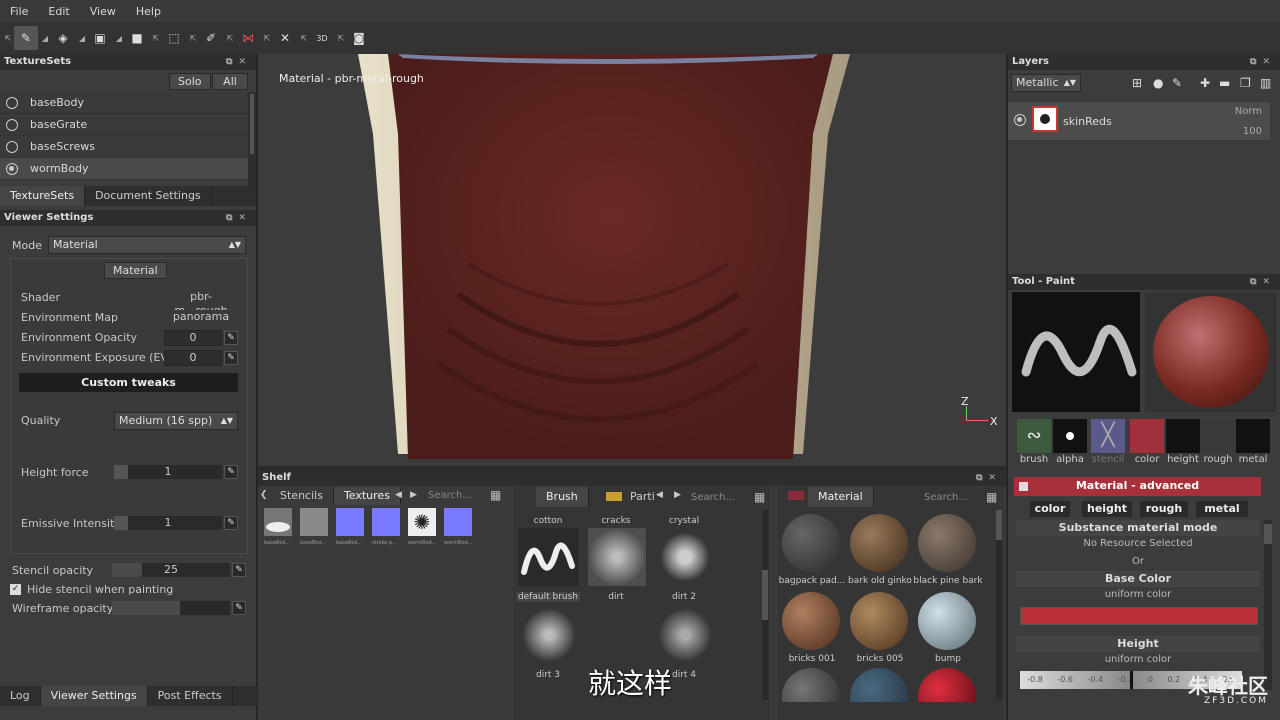  Describe the element at coordinates (201, 303) in the screenshot. I see `shader-select: pbr-m...rough` at that location.